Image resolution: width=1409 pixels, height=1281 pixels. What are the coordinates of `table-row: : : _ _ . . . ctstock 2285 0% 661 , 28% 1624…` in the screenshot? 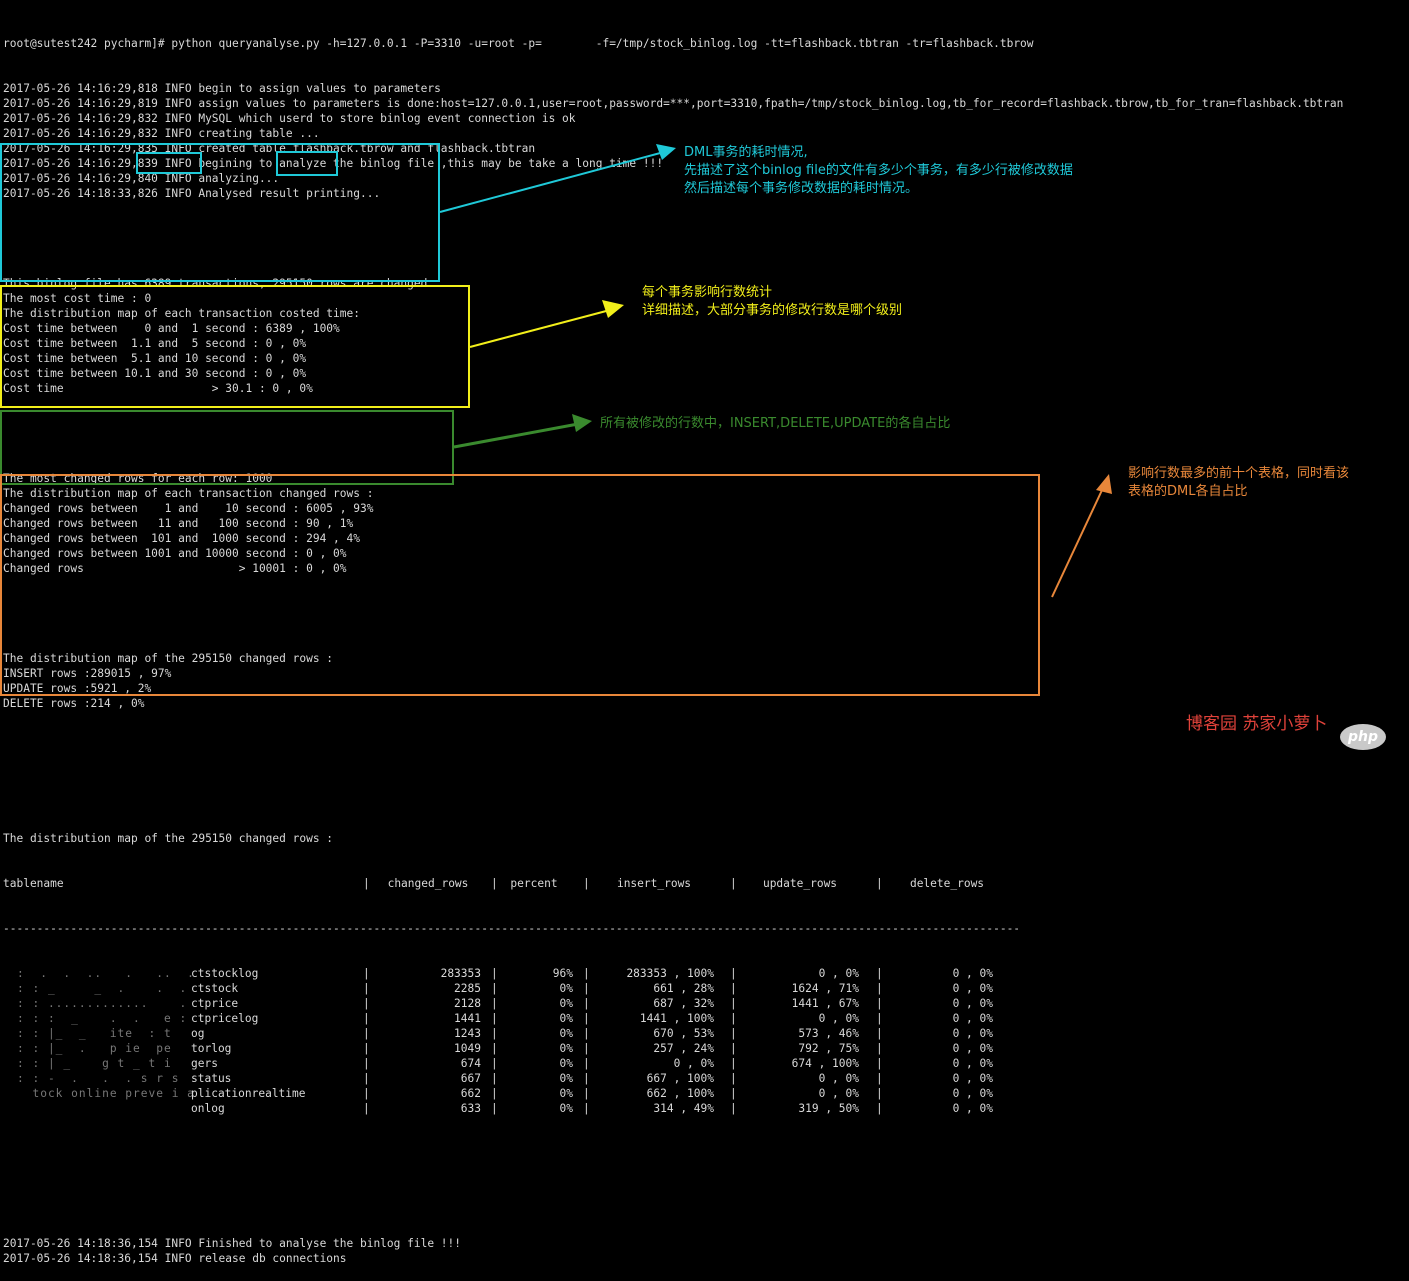 It's located at (673, 988).